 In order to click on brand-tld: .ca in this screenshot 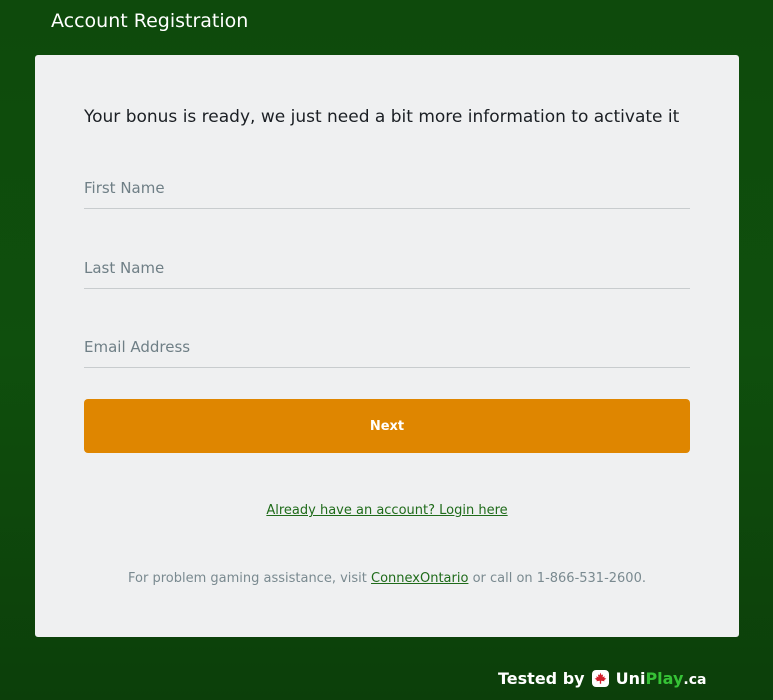, I will do `click(695, 679)`.